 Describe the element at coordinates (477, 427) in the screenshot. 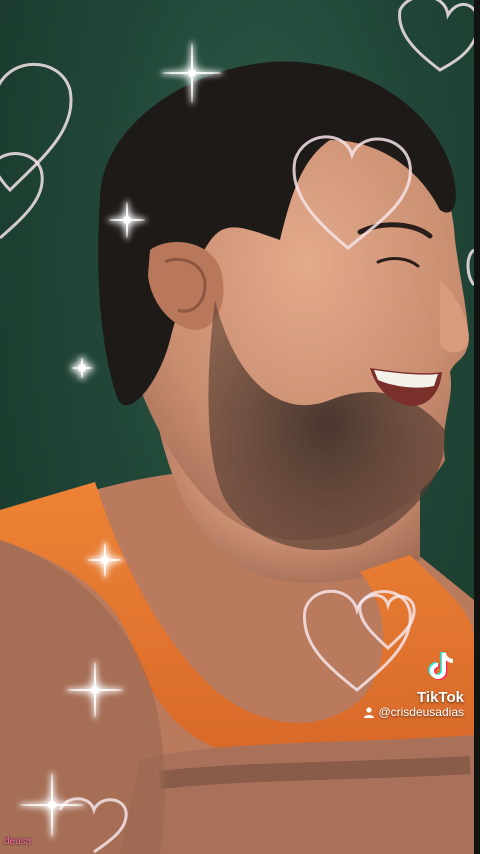

I see `right-edge-strip` at that location.